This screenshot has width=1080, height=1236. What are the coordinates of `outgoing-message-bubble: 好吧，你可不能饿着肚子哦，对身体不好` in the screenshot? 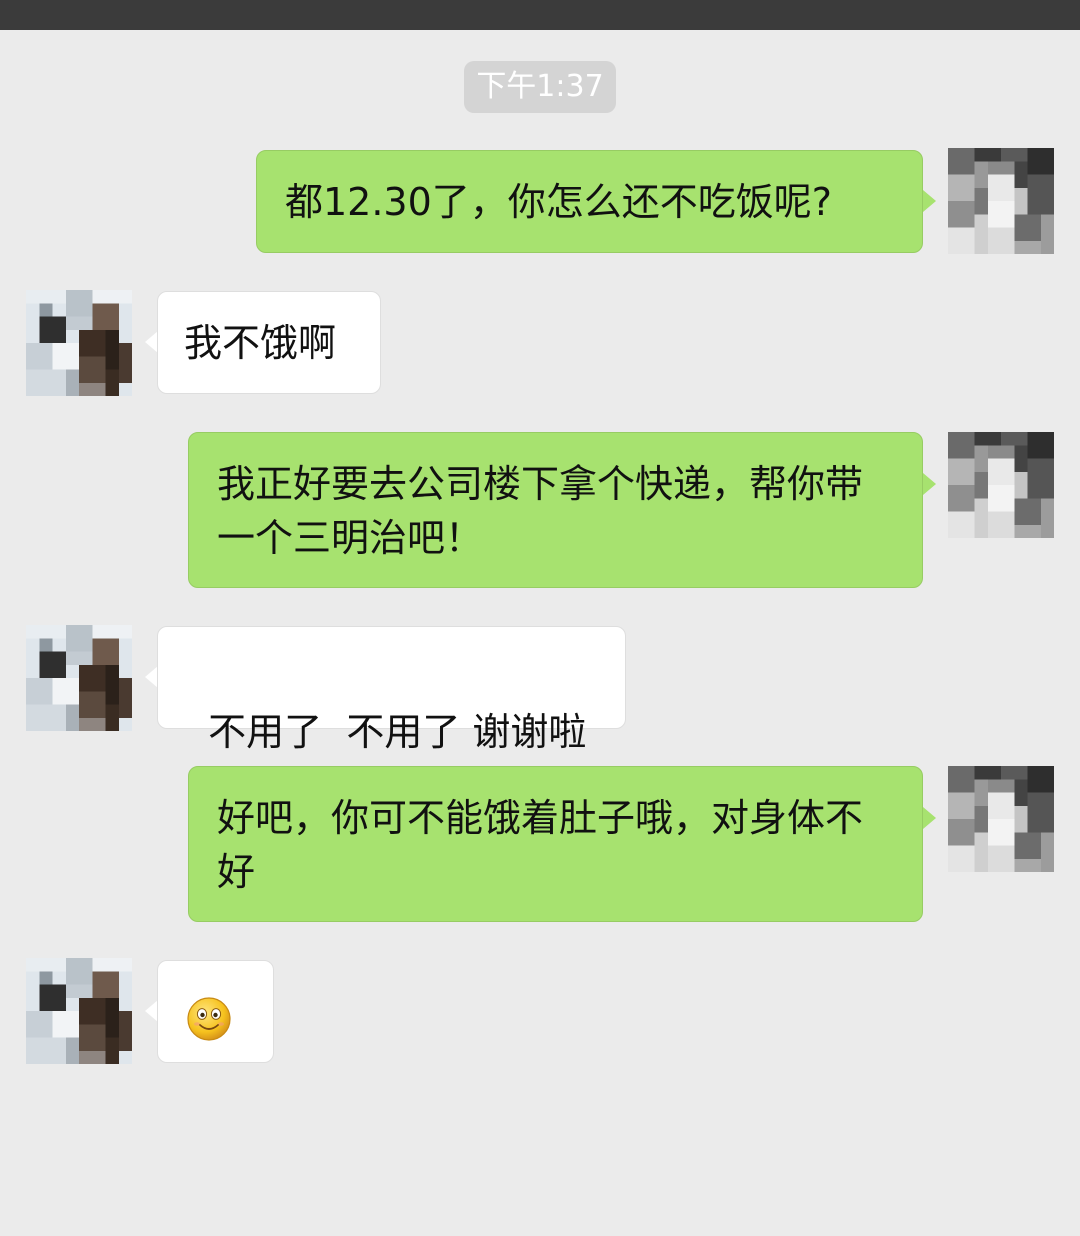 It's located at (555, 844).